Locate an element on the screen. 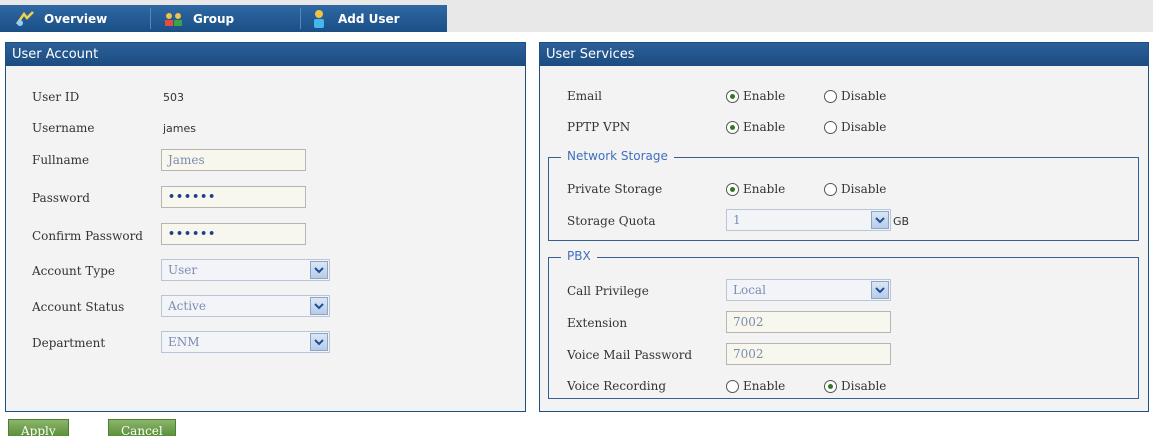 The height and width of the screenshot is (436, 1153). voice-recording-disable-label: Disable is located at coordinates (864, 386).